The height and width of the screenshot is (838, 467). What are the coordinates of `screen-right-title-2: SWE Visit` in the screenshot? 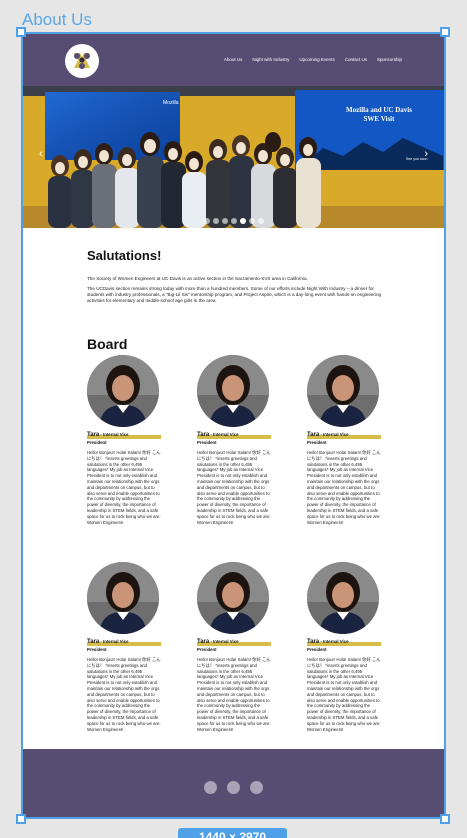 It's located at (380, 119).